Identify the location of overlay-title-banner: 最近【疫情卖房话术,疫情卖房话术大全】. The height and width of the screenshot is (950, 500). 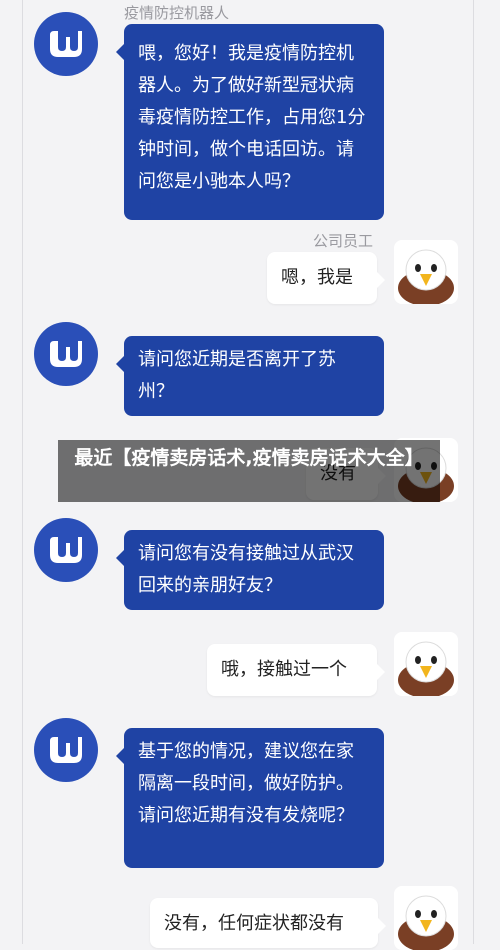
(249, 471).